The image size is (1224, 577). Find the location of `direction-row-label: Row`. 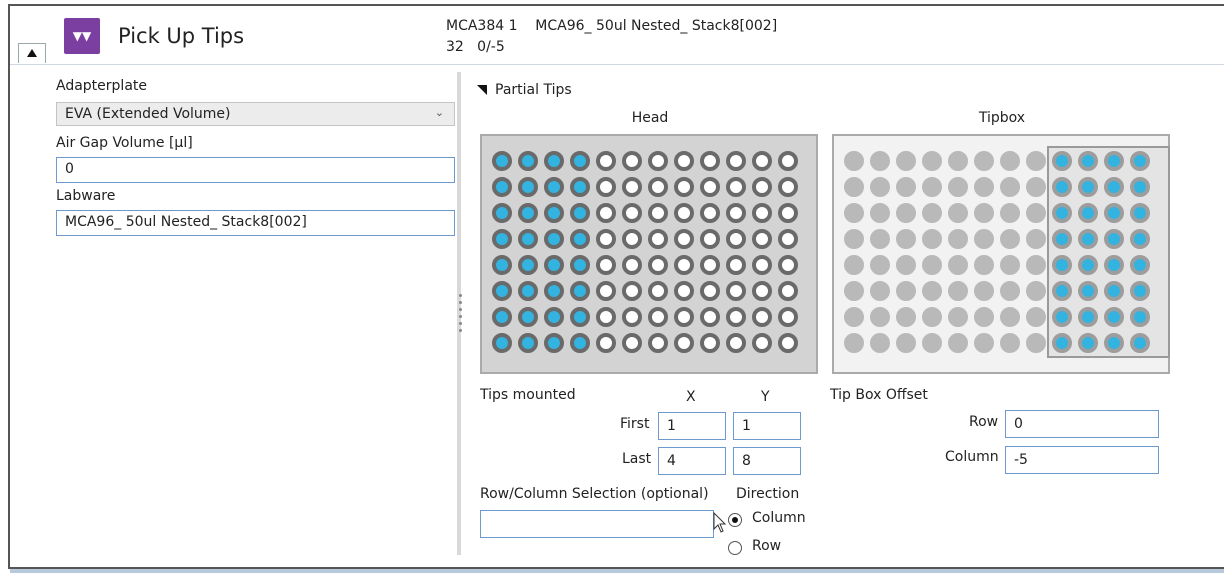

direction-row-label: Row is located at coordinates (766, 546).